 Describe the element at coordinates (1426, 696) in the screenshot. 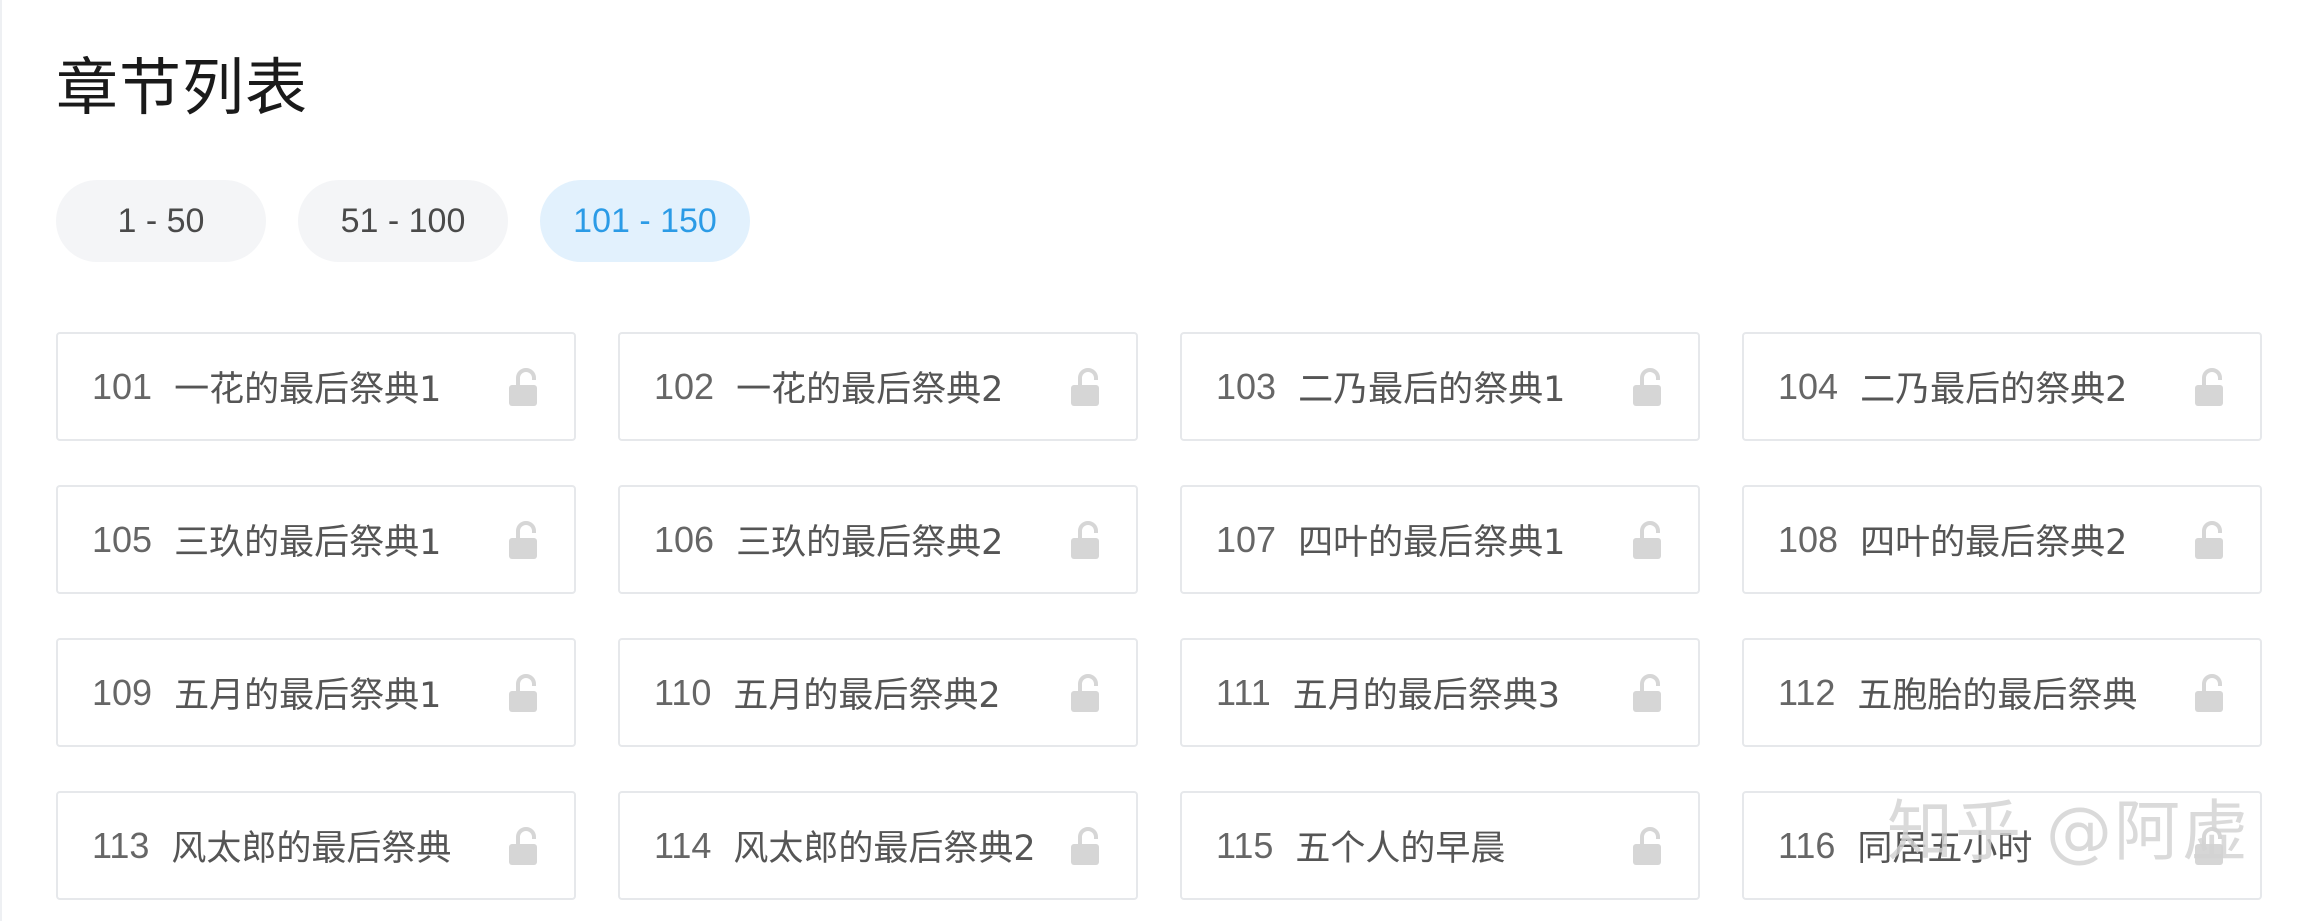

I see `chapter-title: 五月的最后祭典3` at that location.